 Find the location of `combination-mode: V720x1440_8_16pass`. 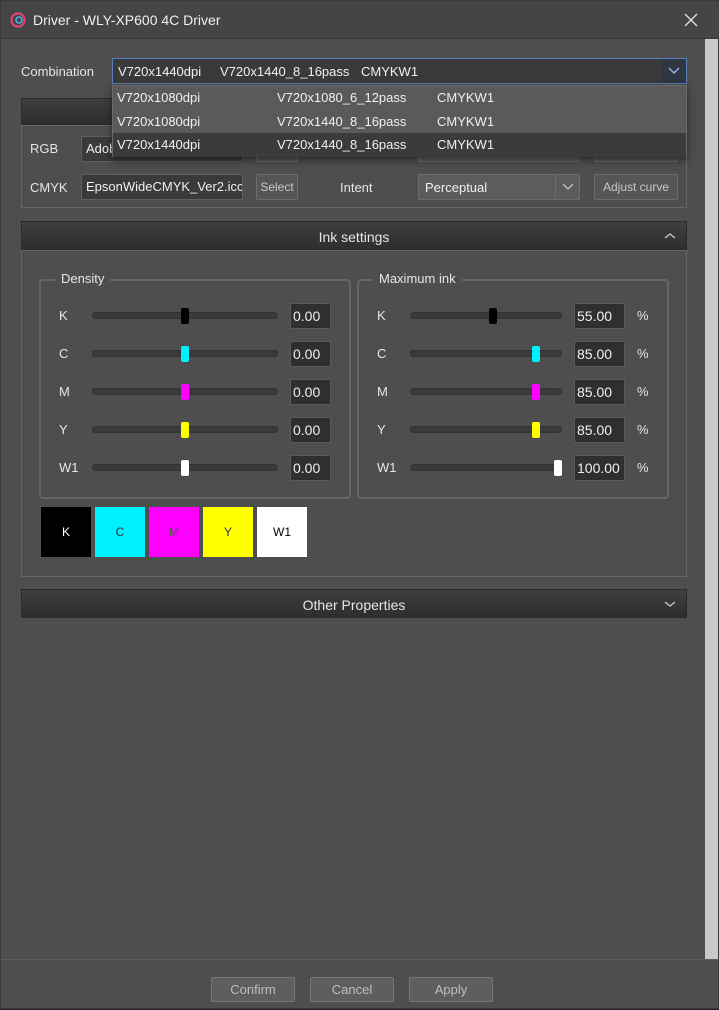

combination-mode: V720x1440_8_16pass is located at coordinates (285, 71).